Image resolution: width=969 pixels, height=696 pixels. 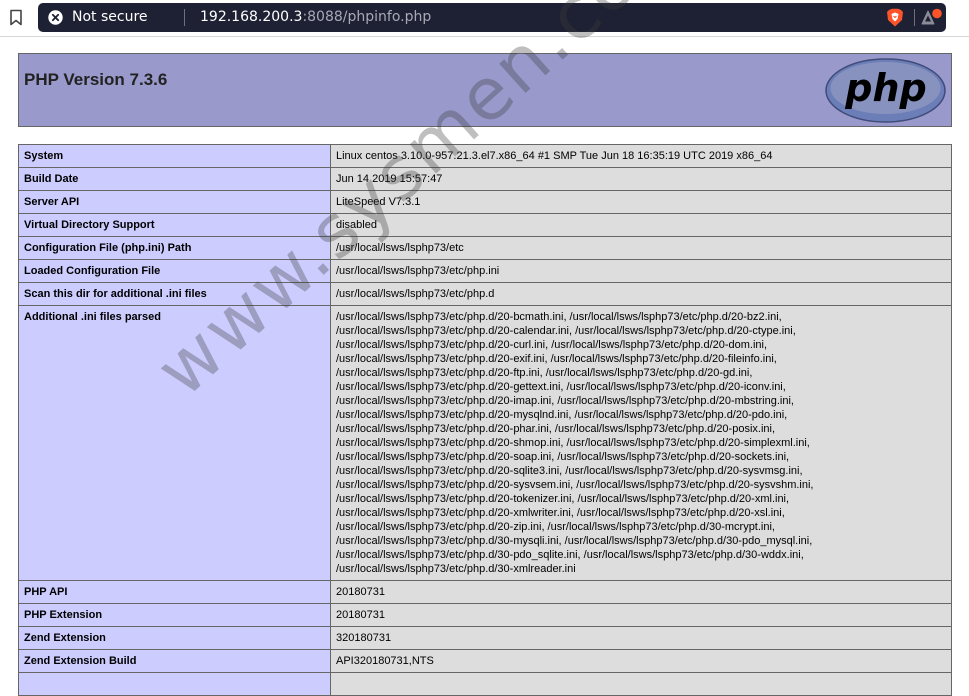 What do you see at coordinates (932, 18) in the screenshot?
I see `brave-rewards-icon` at bounding box center [932, 18].